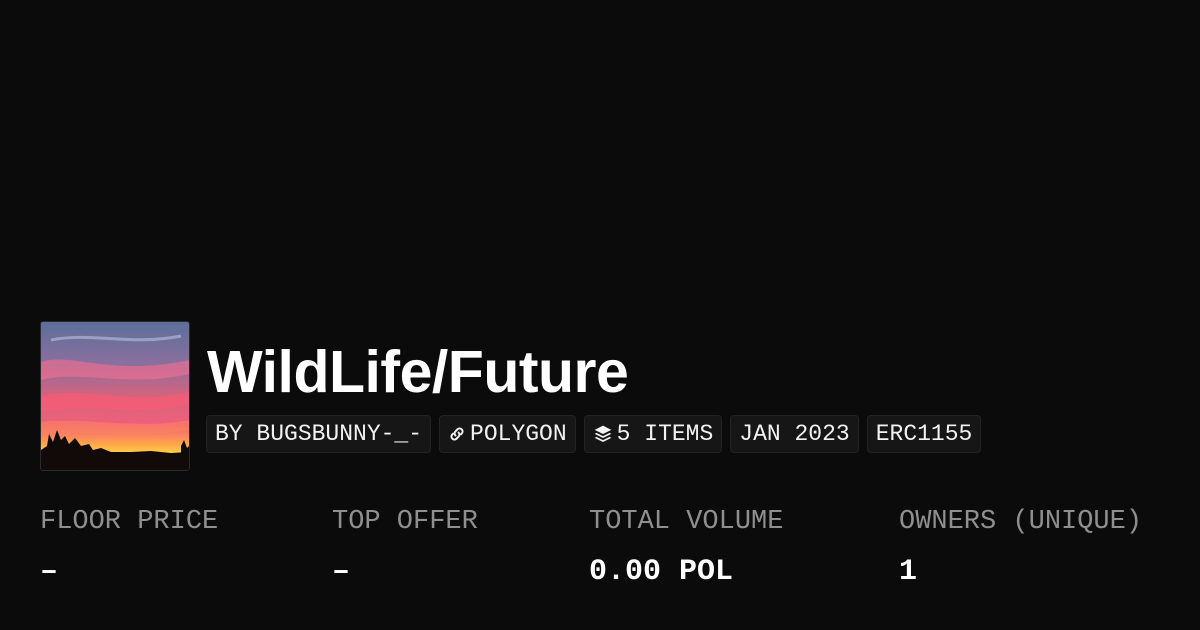 The height and width of the screenshot is (630, 1200). Describe the element at coordinates (908, 572) in the screenshot. I see `stat-value: 1` at that location.